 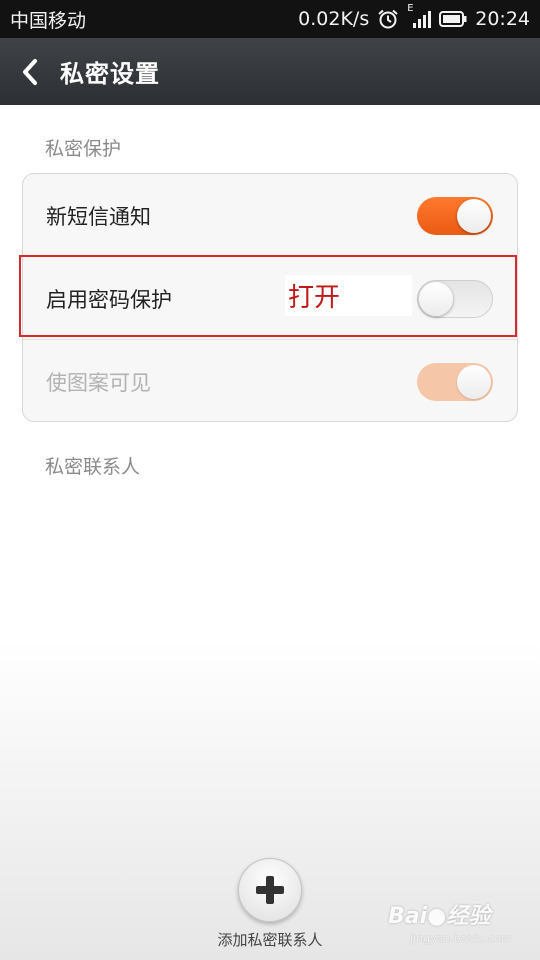 What do you see at coordinates (455, 381) in the screenshot?
I see `pattern-visible-toggle` at bounding box center [455, 381].